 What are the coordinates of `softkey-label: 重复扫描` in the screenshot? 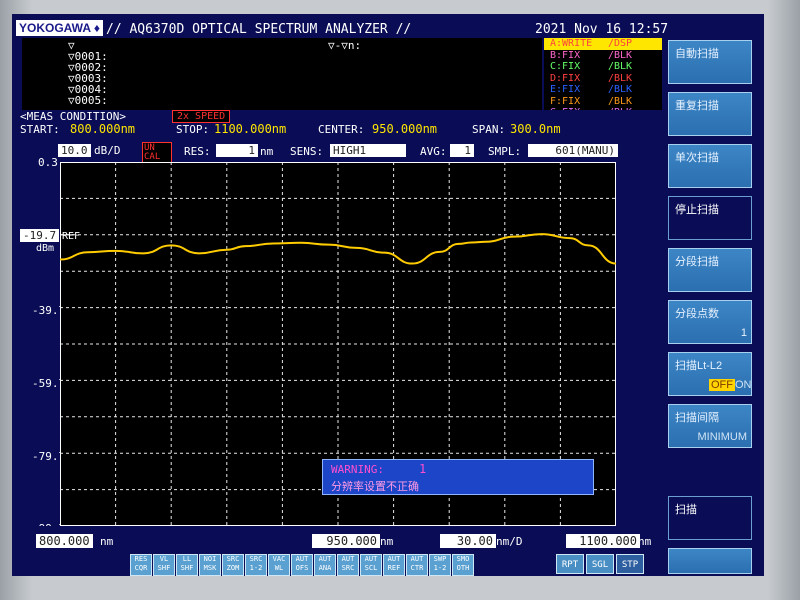 It's located at (697, 106).